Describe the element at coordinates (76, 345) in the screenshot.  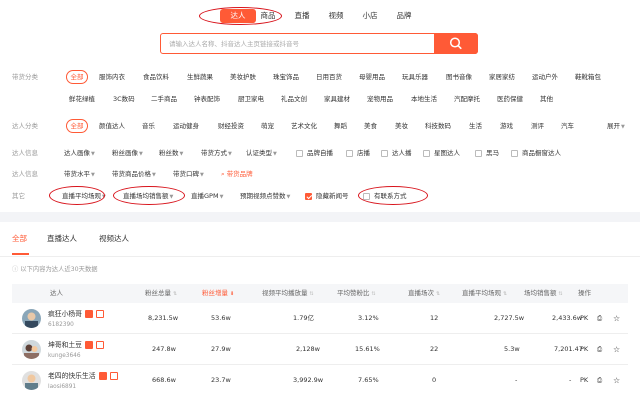
I see `talent-name-cell: 坤哥和土豆` at that location.